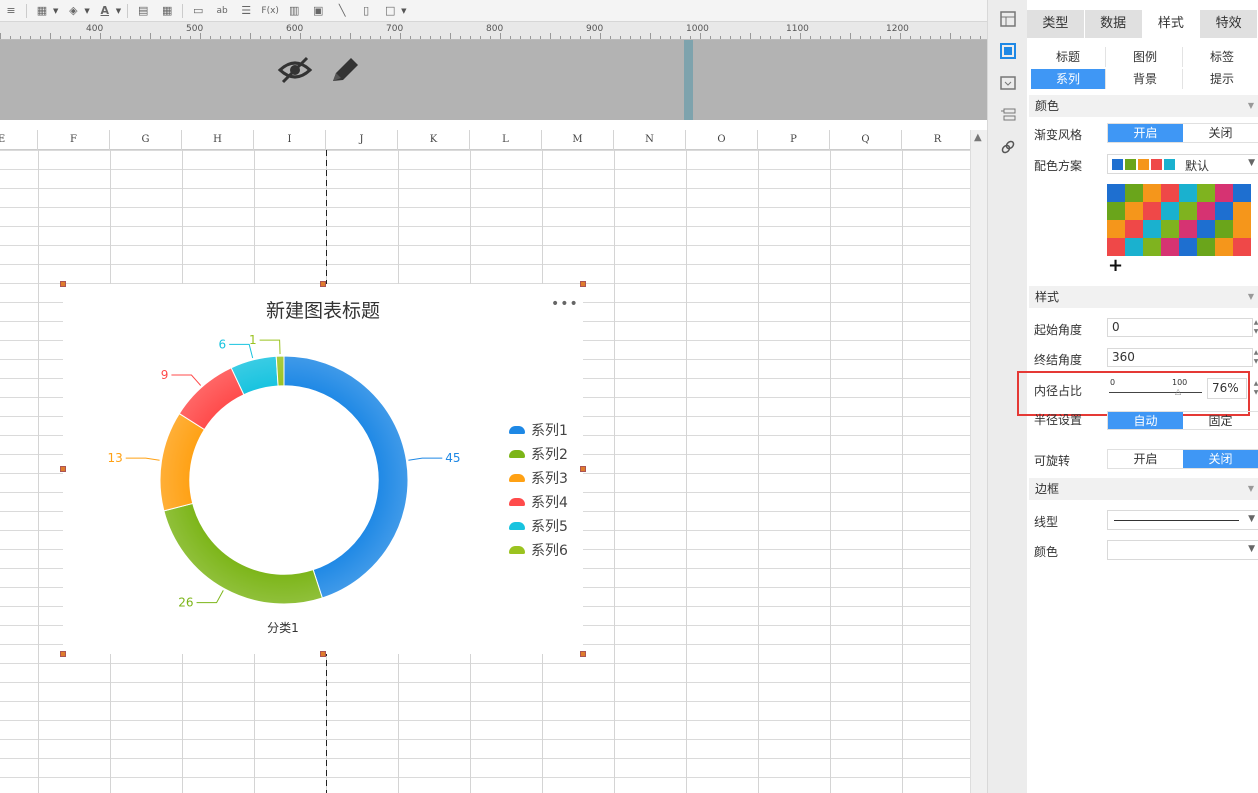 The image size is (1258, 793). What do you see at coordinates (1180, 327) in the screenshot?
I see `start-angle-input: 0` at bounding box center [1180, 327].